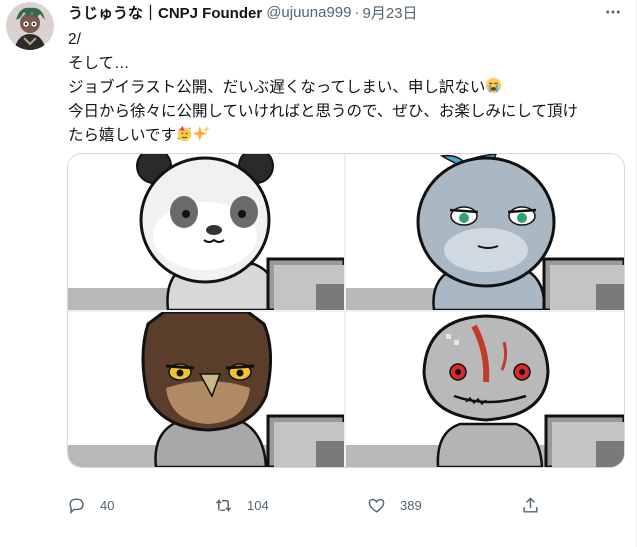 The image size is (637, 547). I want to click on tweet-line-announcement: 今日から徐々に公開していければと思うので、ぜひ、お楽しみにして頂け, so click(323, 111).